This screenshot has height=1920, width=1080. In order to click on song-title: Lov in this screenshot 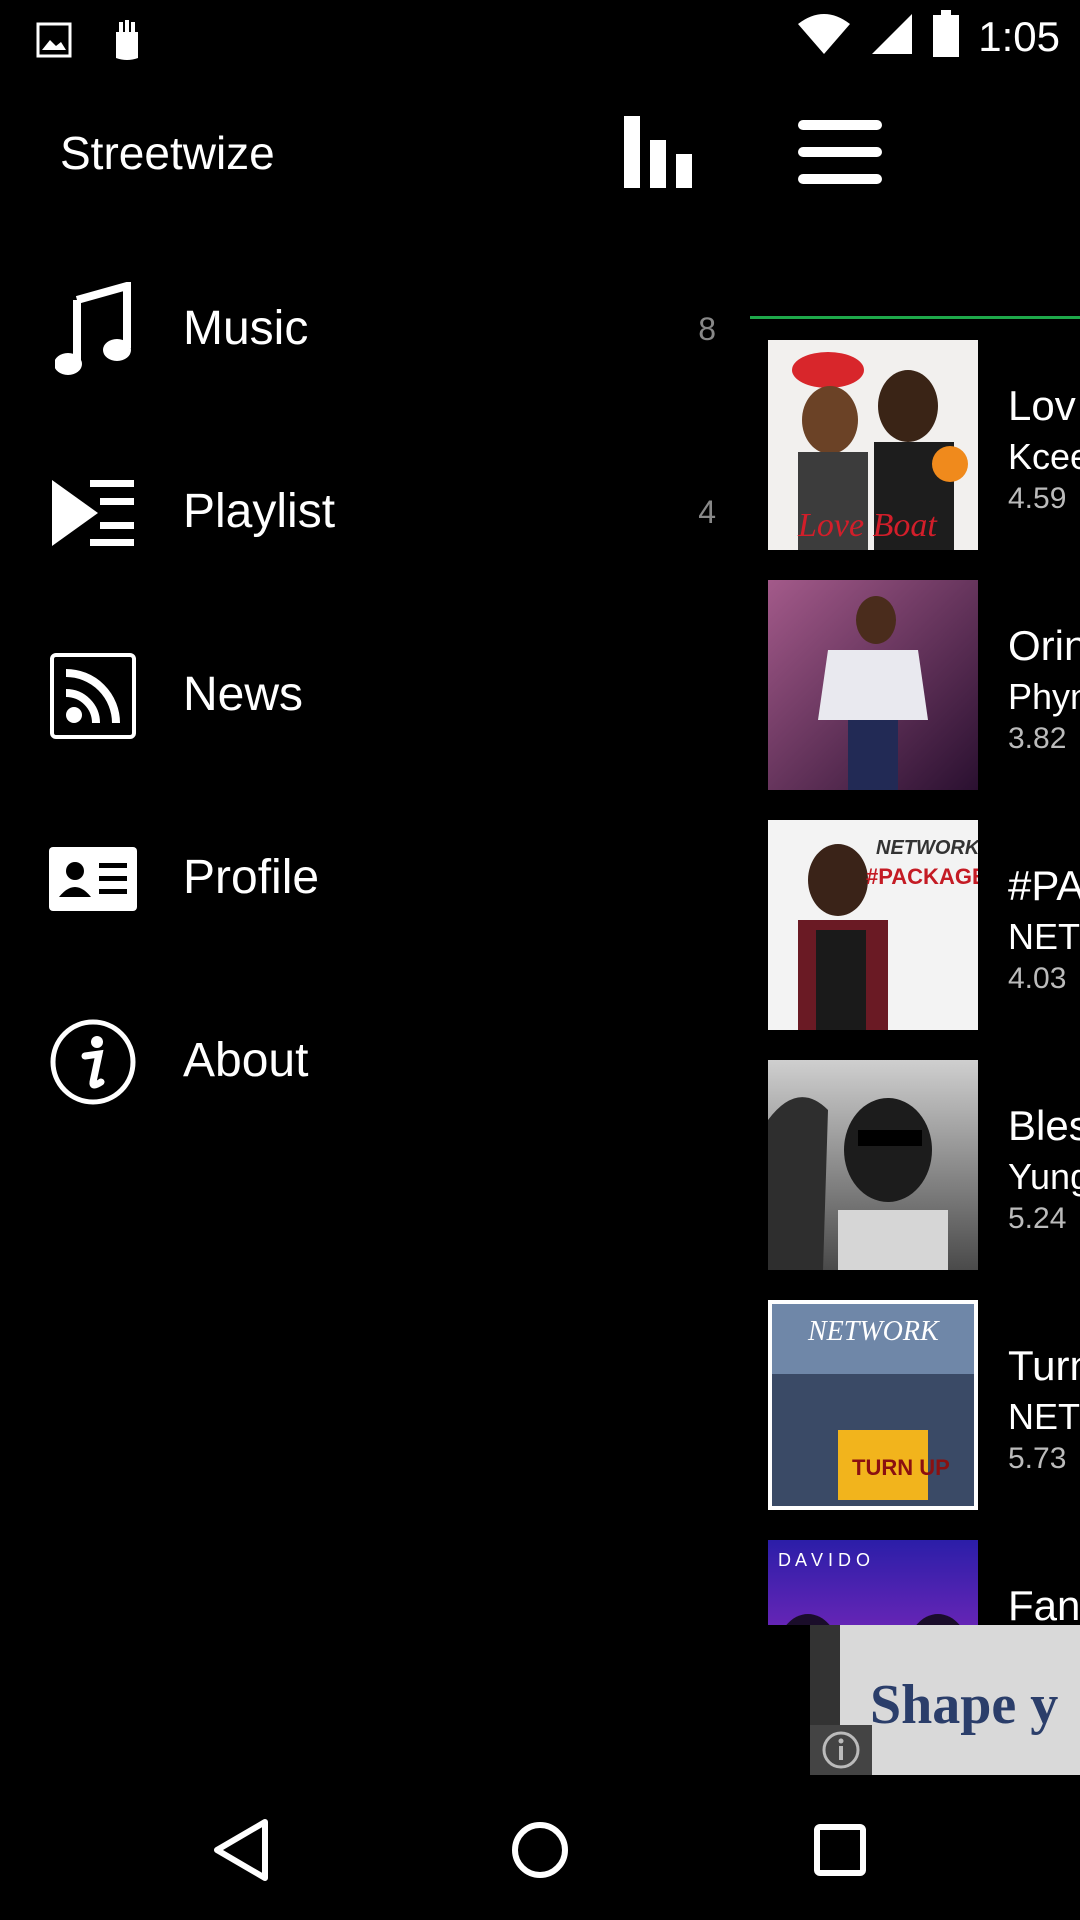, I will do `click(1042, 405)`.